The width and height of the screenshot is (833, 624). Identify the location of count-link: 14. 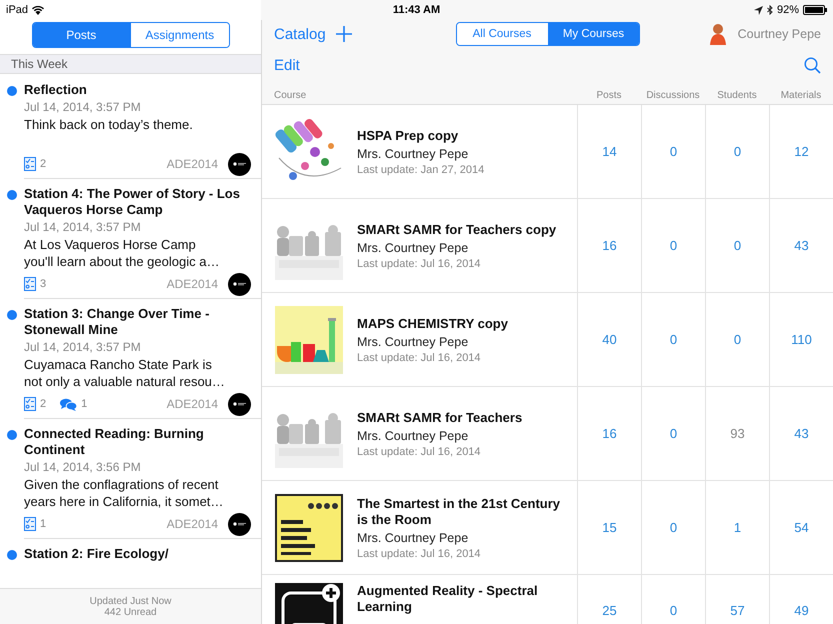
(609, 151).